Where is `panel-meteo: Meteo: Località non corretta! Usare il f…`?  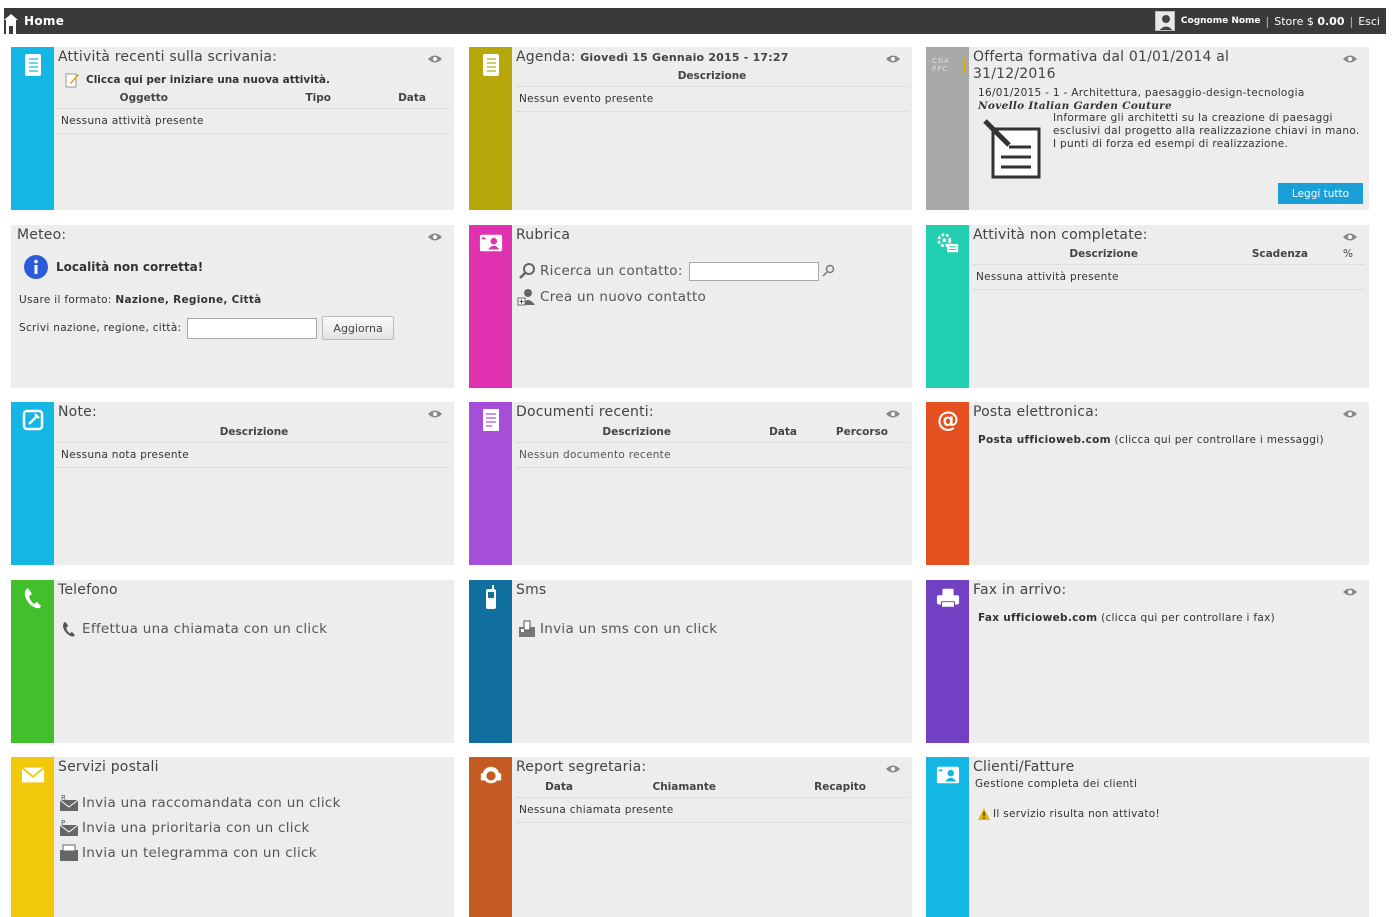 panel-meteo: Meteo: Località non corretta! Usare il f… is located at coordinates (232, 306).